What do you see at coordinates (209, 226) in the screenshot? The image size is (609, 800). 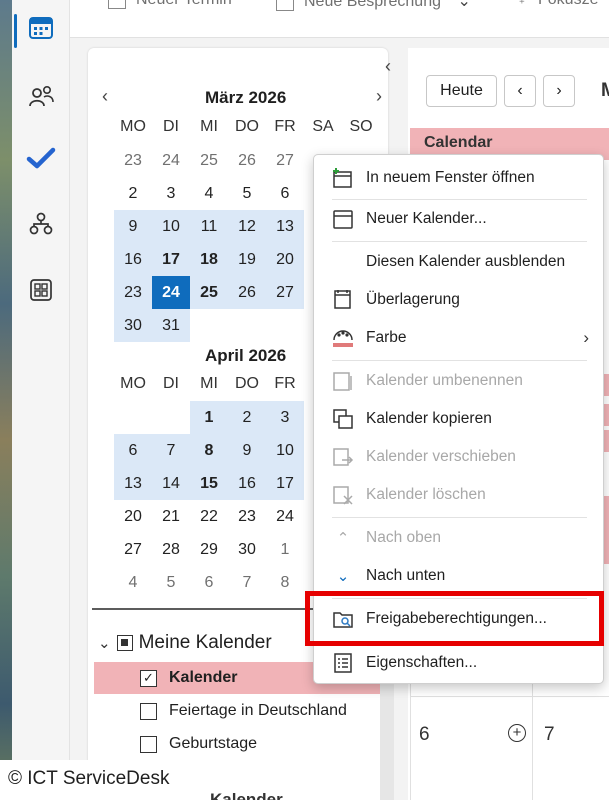 I see `calendar-day: 11` at bounding box center [209, 226].